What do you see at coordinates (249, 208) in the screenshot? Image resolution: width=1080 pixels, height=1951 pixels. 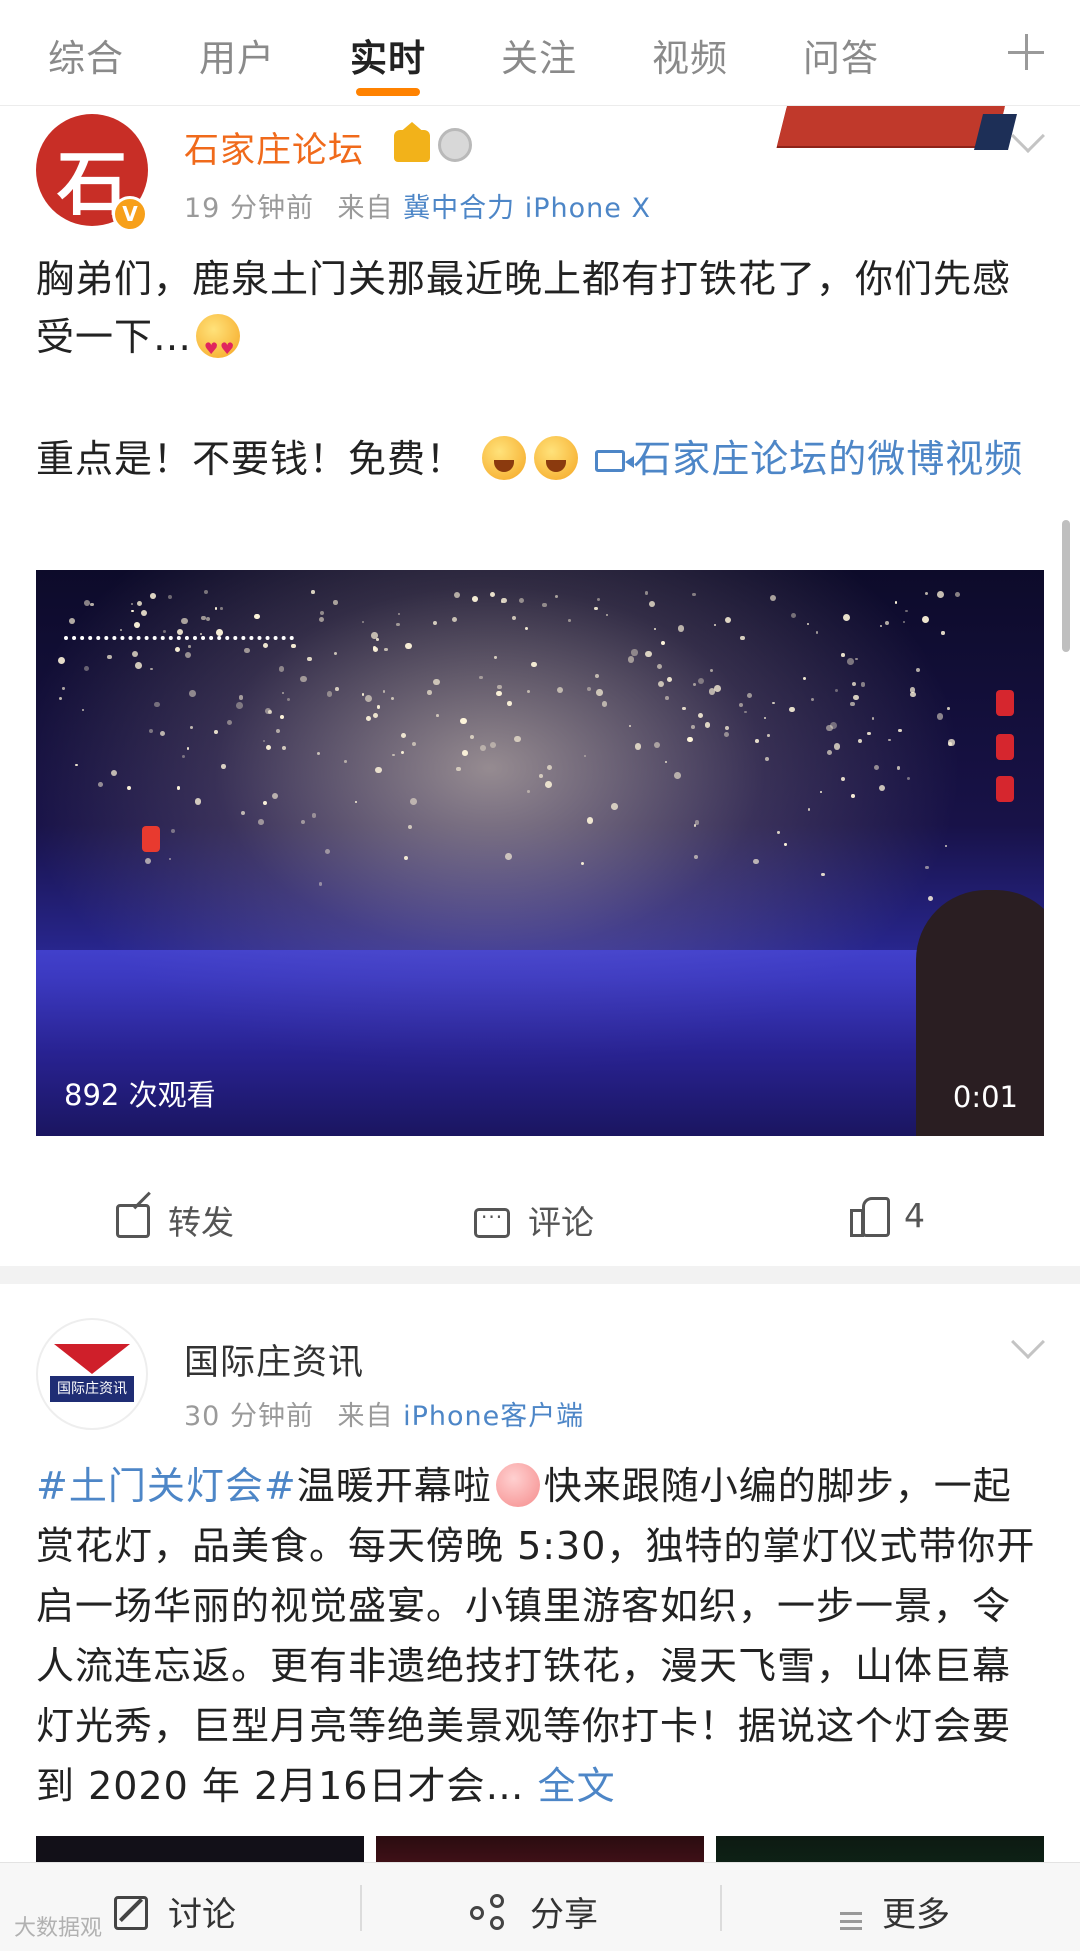 I see `post1-time: 19 分钟前` at bounding box center [249, 208].